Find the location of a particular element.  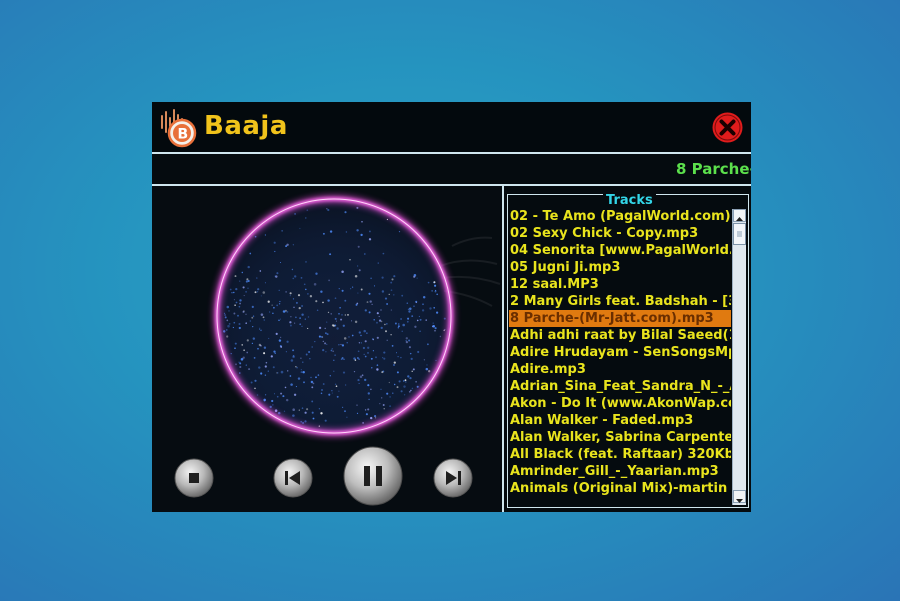

track-item: 02 Sexy Chick - Copy.mp3 is located at coordinates (620, 233).